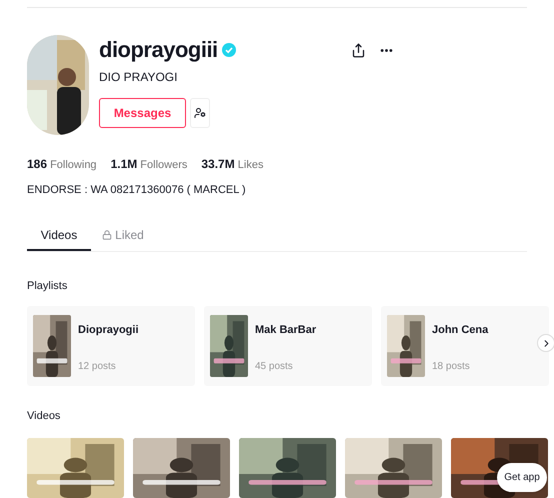  Describe the element at coordinates (285, 330) in the screenshot. I see `playlist-title: Mak BarBar` at that location.